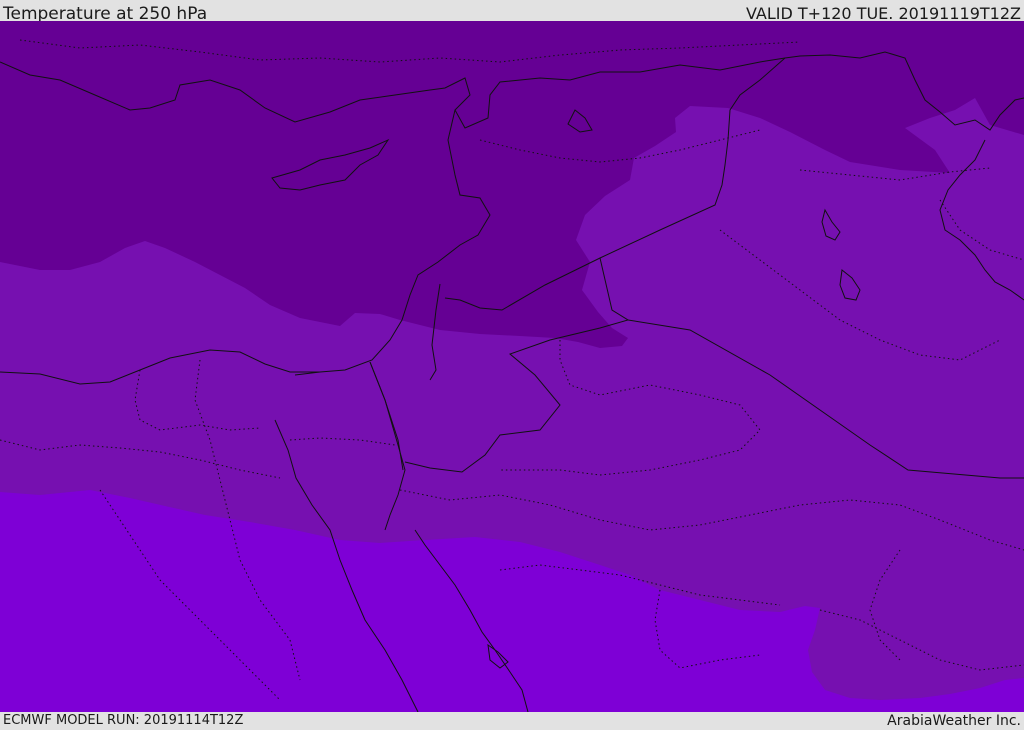 Image resolution: width=1024 pixels, height=730 pixels. Describe the element at coordinates (123, 720) in the screenshot. I see `model-run-label: ECMWF MODEL RUN: 20191114T12Z` at that location.